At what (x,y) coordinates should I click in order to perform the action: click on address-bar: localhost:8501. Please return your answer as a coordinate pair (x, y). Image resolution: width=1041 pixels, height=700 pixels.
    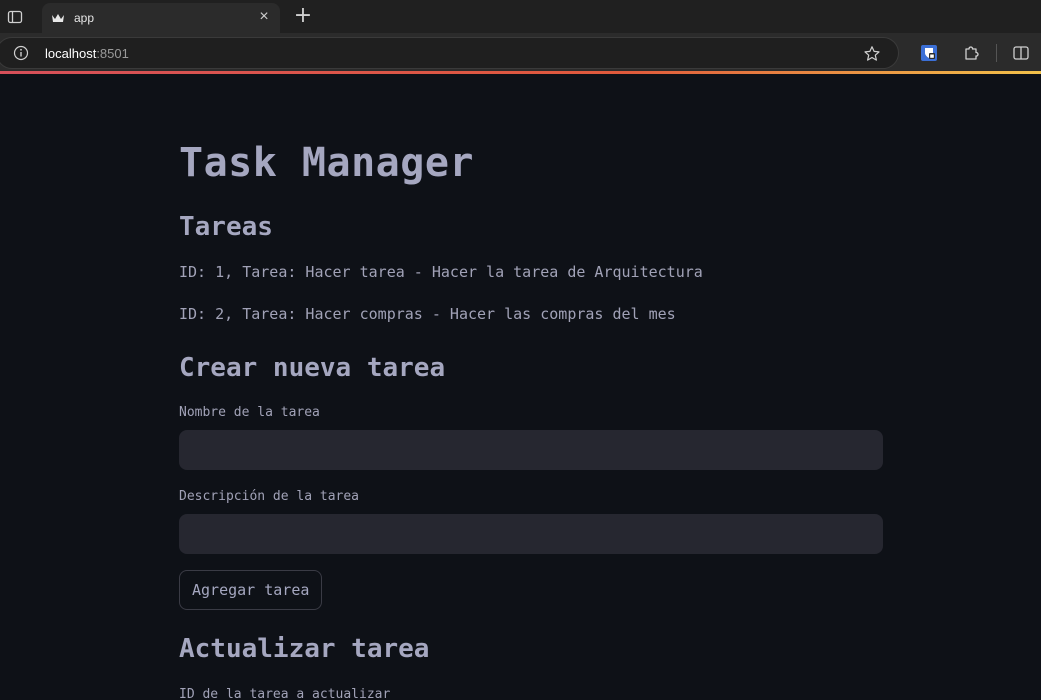
    Looking at the image, I should click on (449, 53).